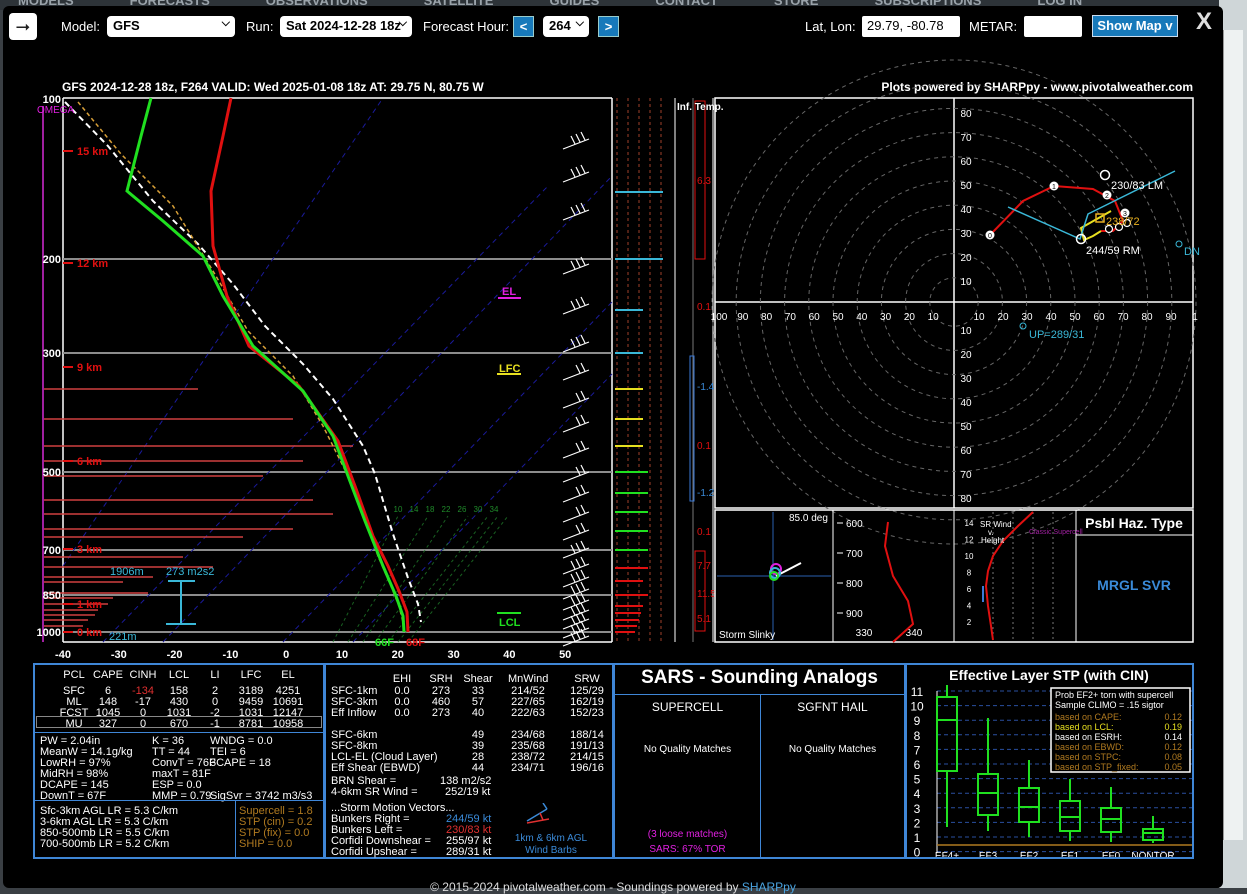  Describe the element at coordinates (415, 643) in the screenshot. I see `sfc-temp-label: 68F` at that location.